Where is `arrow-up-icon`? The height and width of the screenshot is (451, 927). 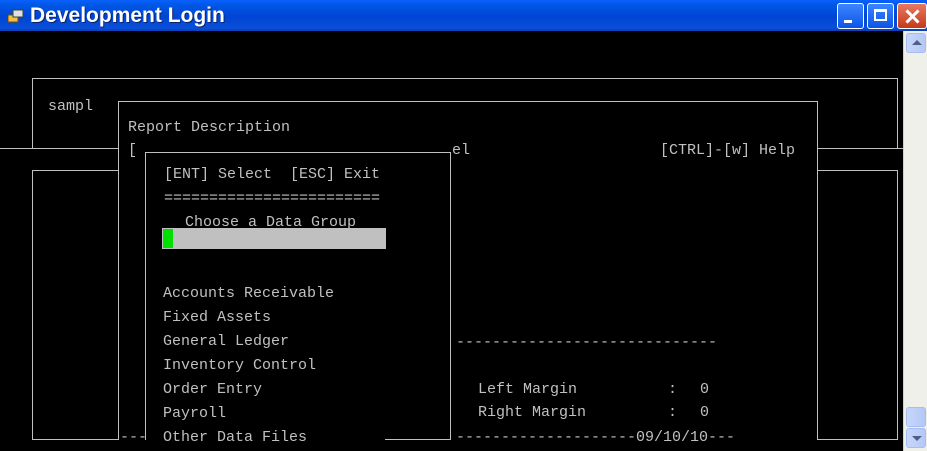
arrow-up-icon is located at coordinates (917, 42).